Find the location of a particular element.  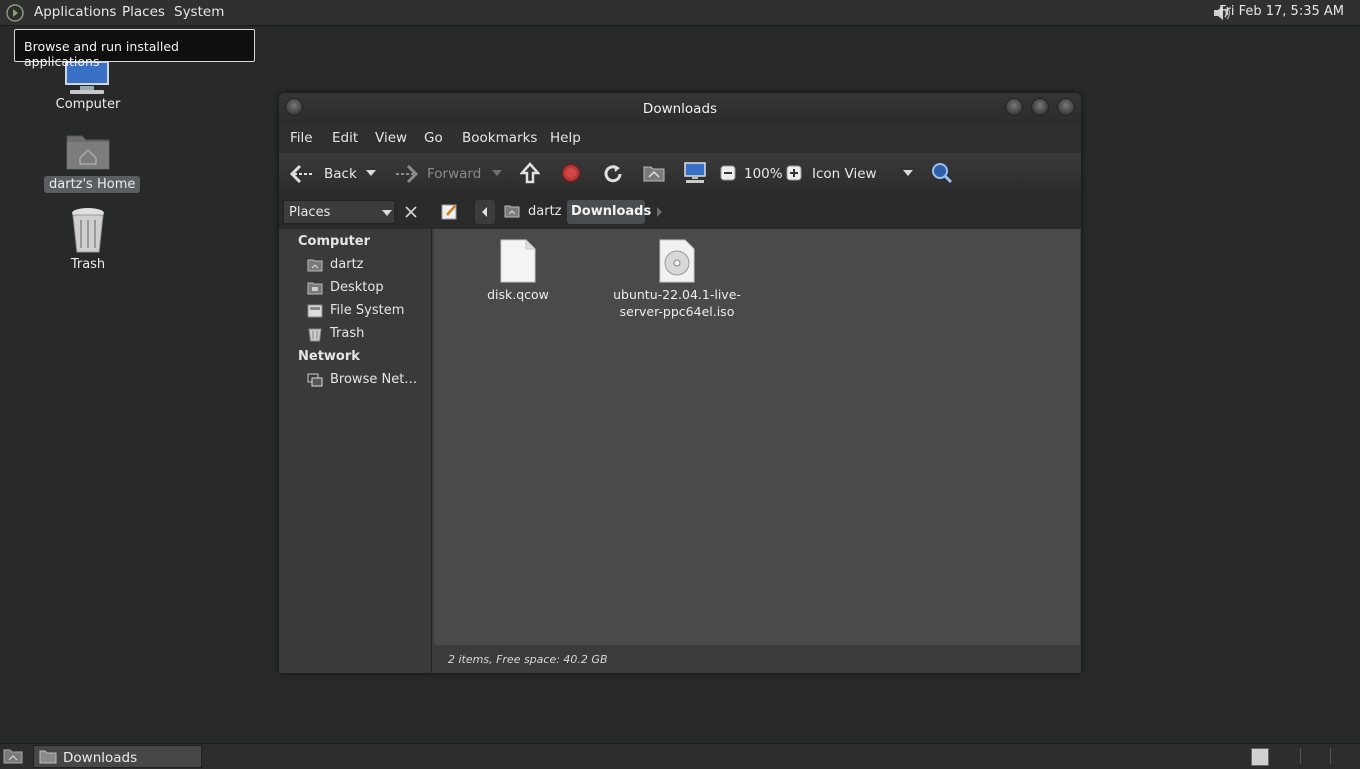

maximize-button is located at coordinates (1040, 107).